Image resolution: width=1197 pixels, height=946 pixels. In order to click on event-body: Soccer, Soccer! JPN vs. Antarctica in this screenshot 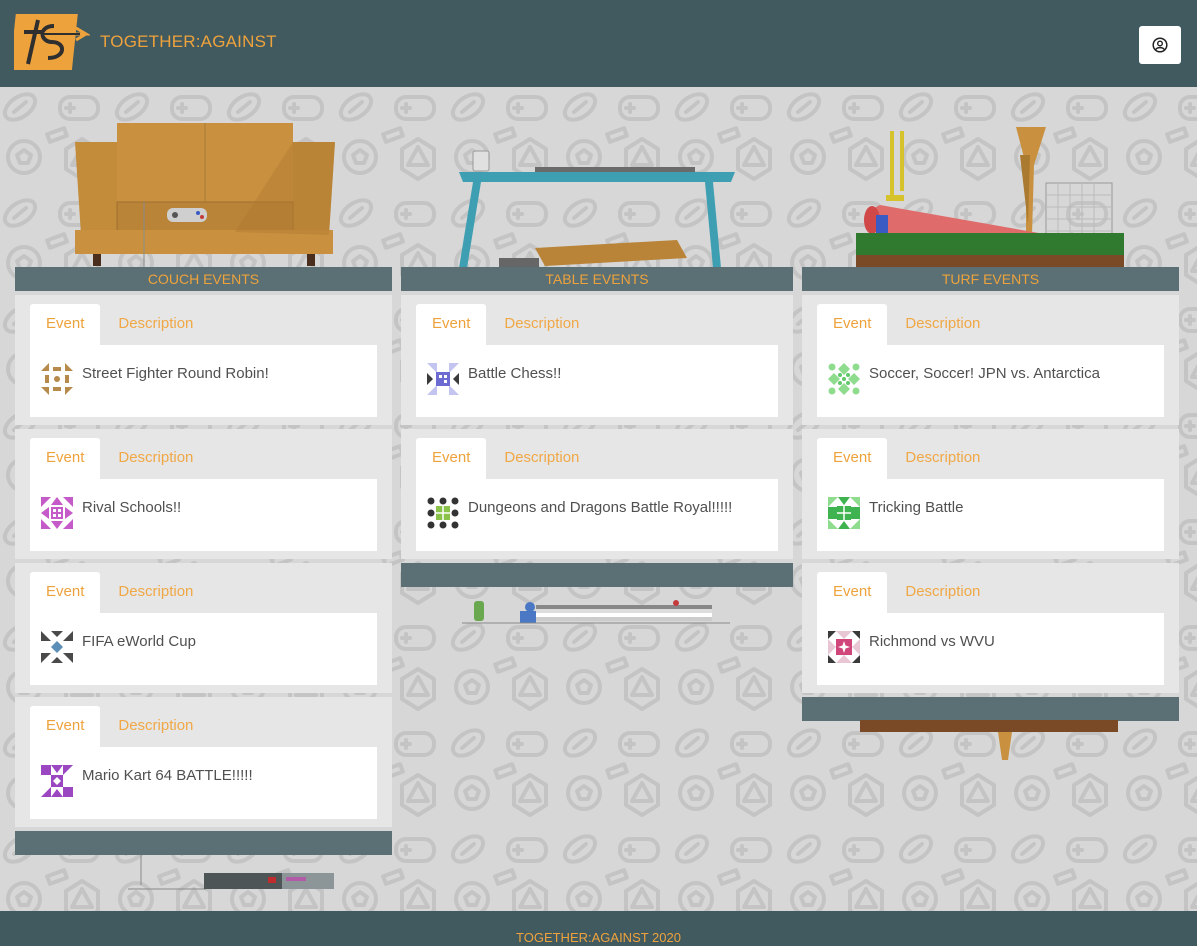, I will do `click(990, 381)`.